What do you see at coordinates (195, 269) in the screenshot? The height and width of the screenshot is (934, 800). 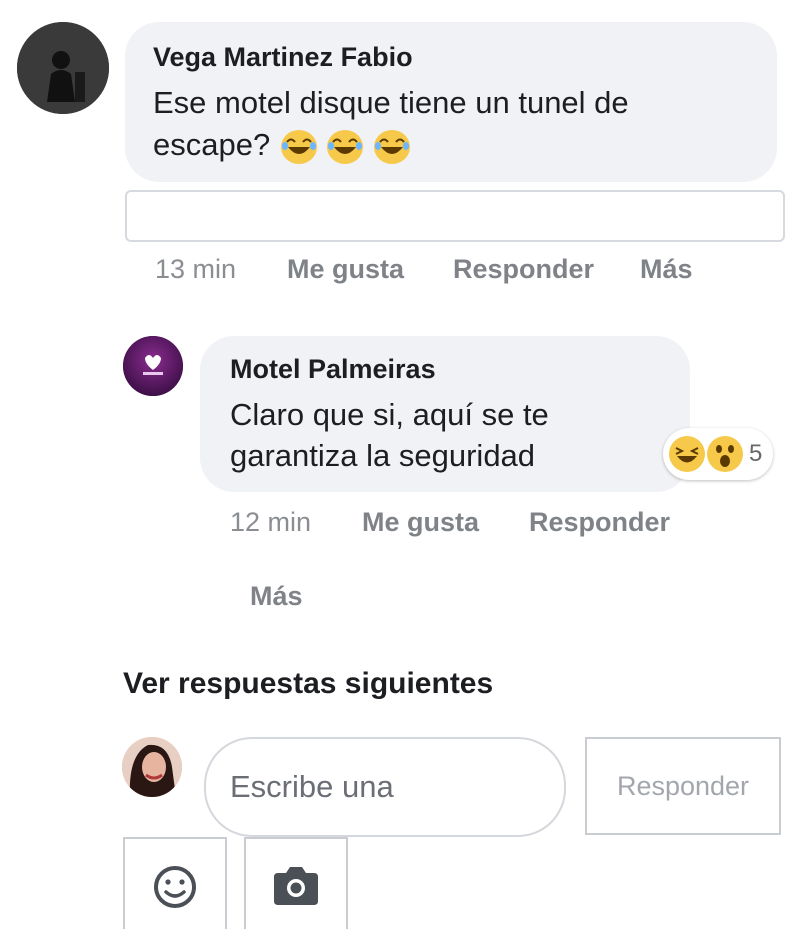 I see `comment-timestamp: 13 min` at bounding box center [195, 269].